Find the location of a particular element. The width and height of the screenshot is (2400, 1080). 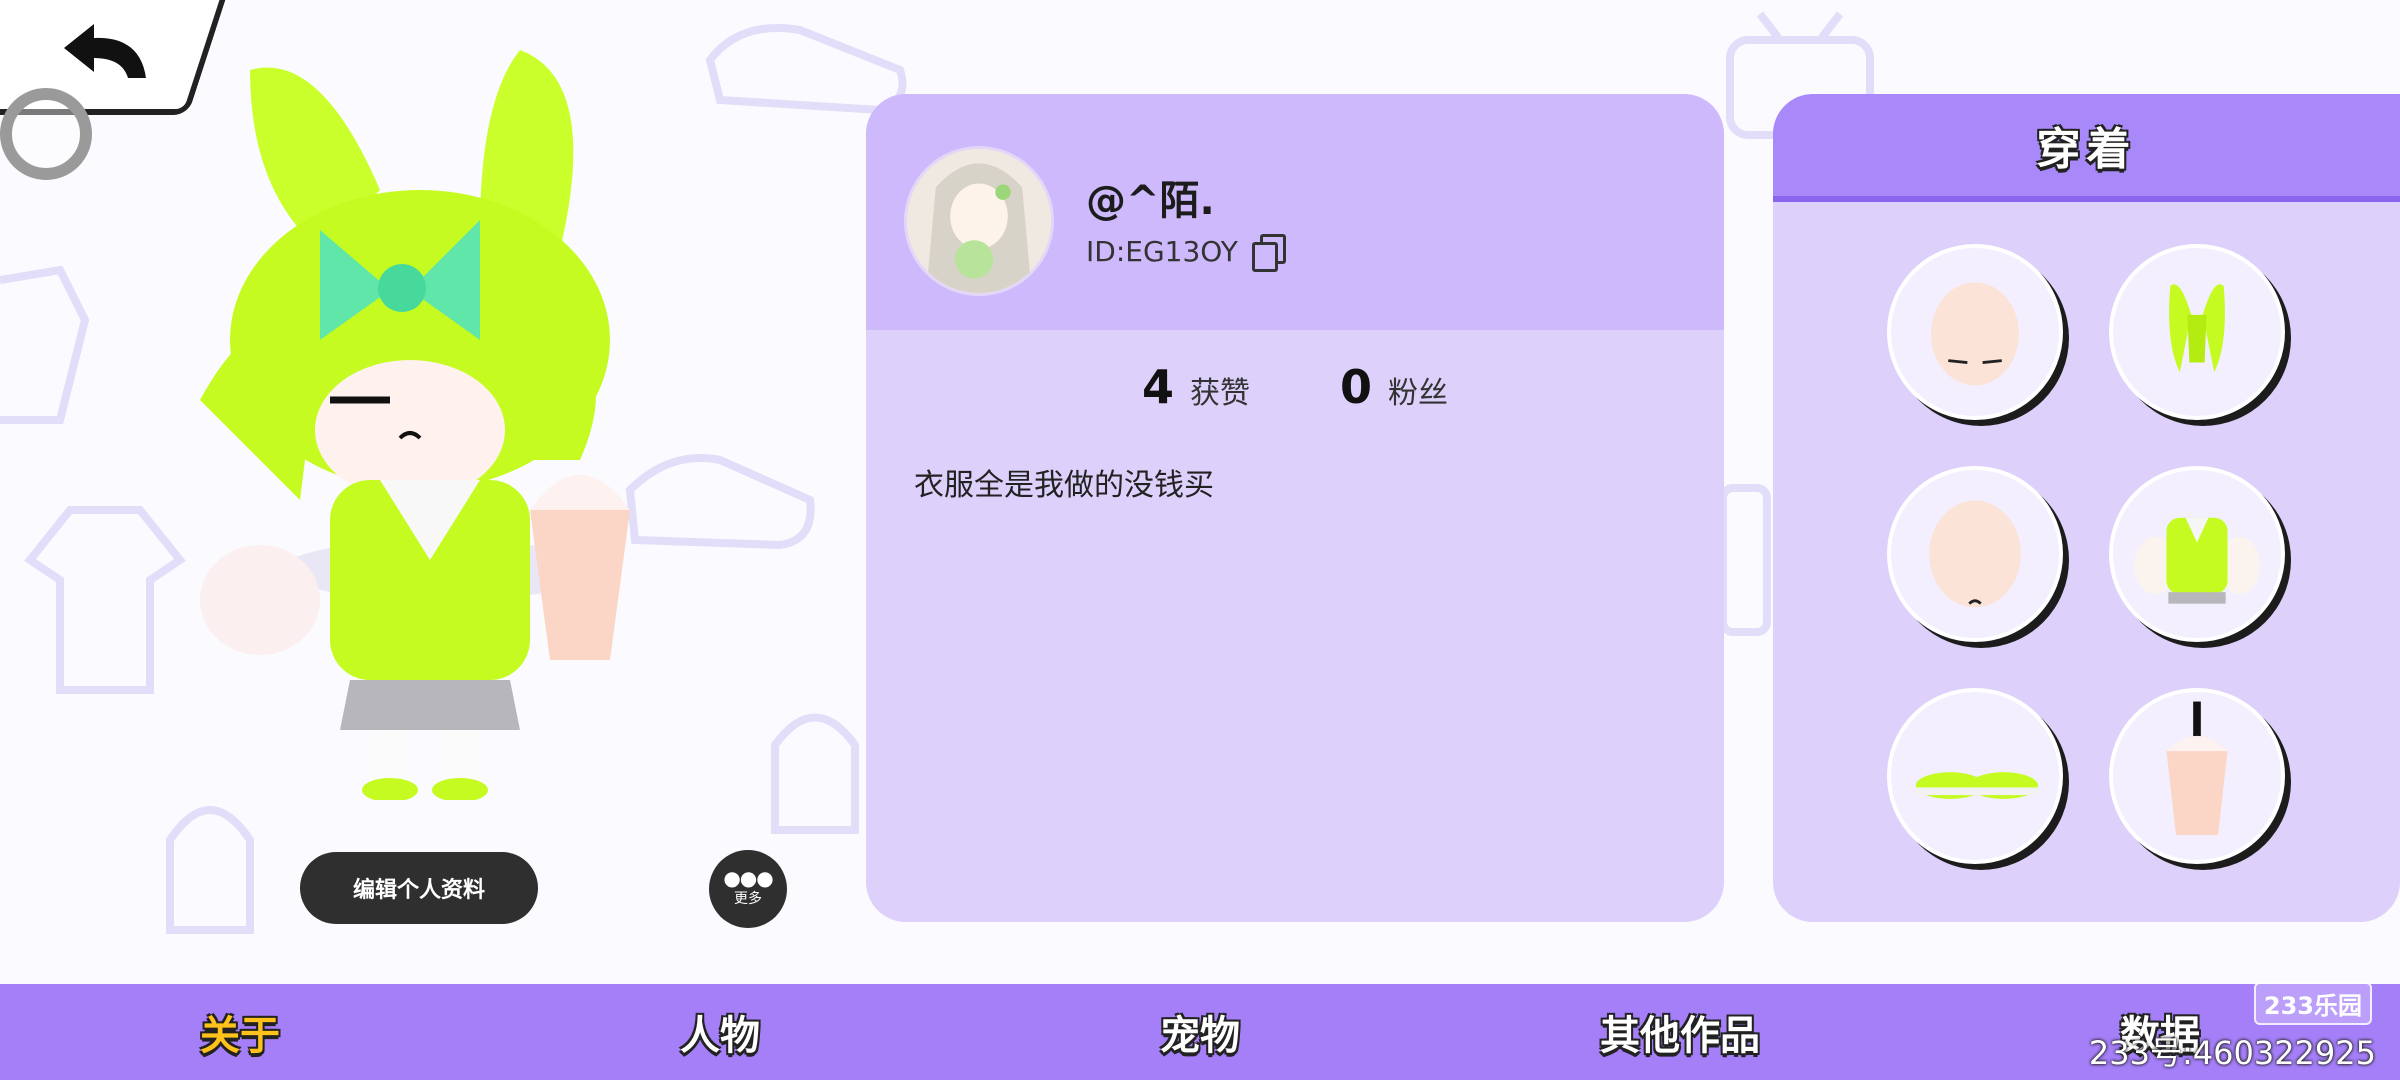

bottom-nav: 关于 人物 宠物 其他作品 数据 is located at coordinates (1200, 1032).